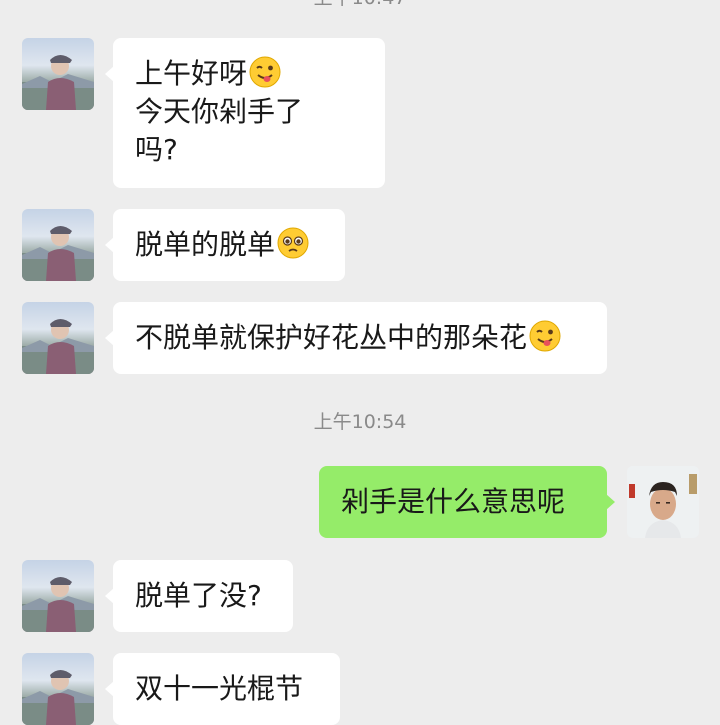 This screenshot has width=720, height=725. What do you see at coordinates (219, 111) in the screenshot?
I see `message-1-line-2: 今天你剁手了` at bounding box center [219, 111].